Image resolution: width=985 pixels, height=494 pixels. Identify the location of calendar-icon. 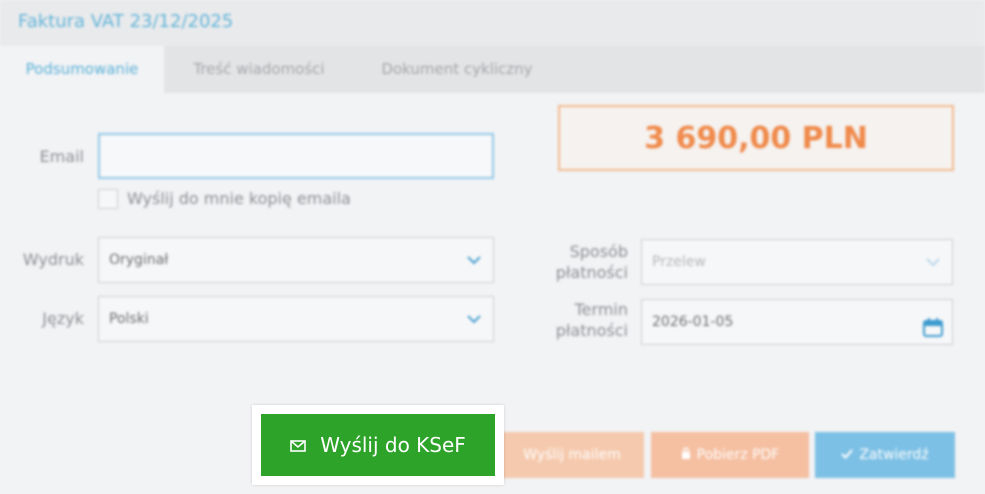
(933, 324).